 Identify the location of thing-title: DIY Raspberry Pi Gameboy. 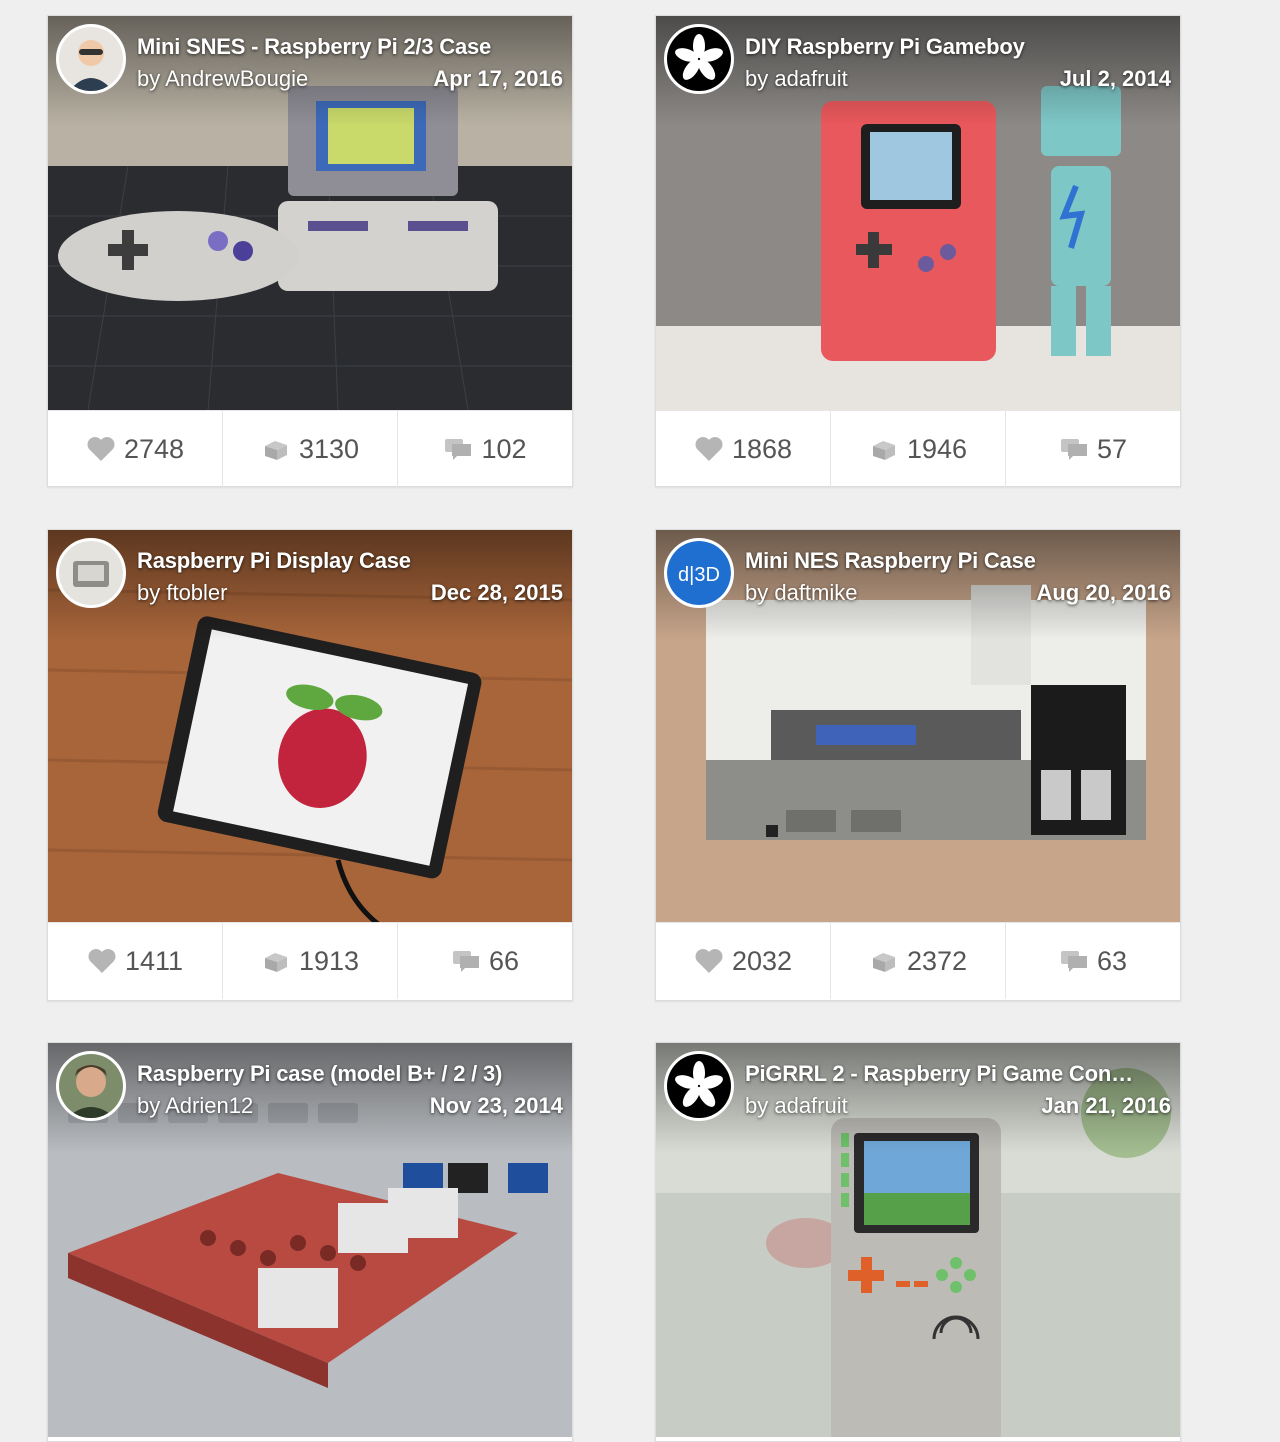
(960, 47).